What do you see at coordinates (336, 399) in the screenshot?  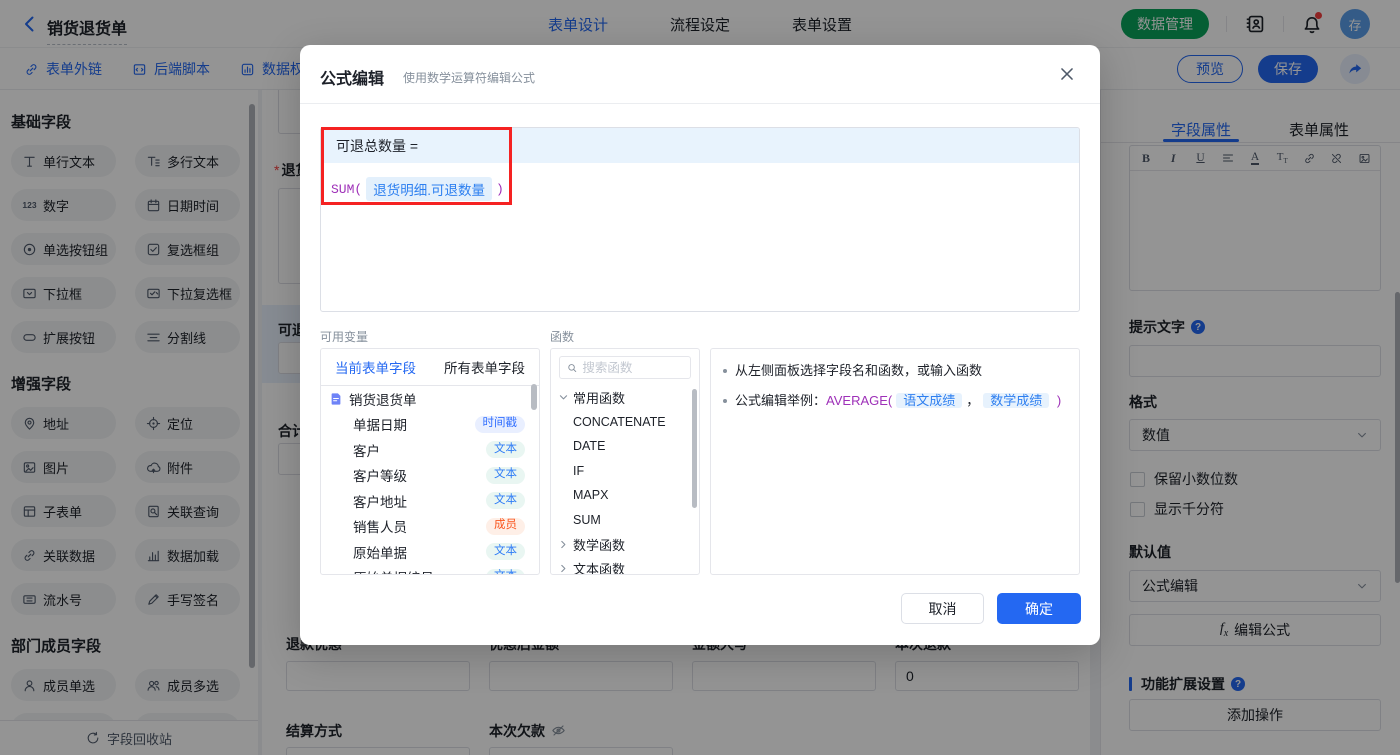 I see `doc-blue-icon` at bounding box center [336, 399].